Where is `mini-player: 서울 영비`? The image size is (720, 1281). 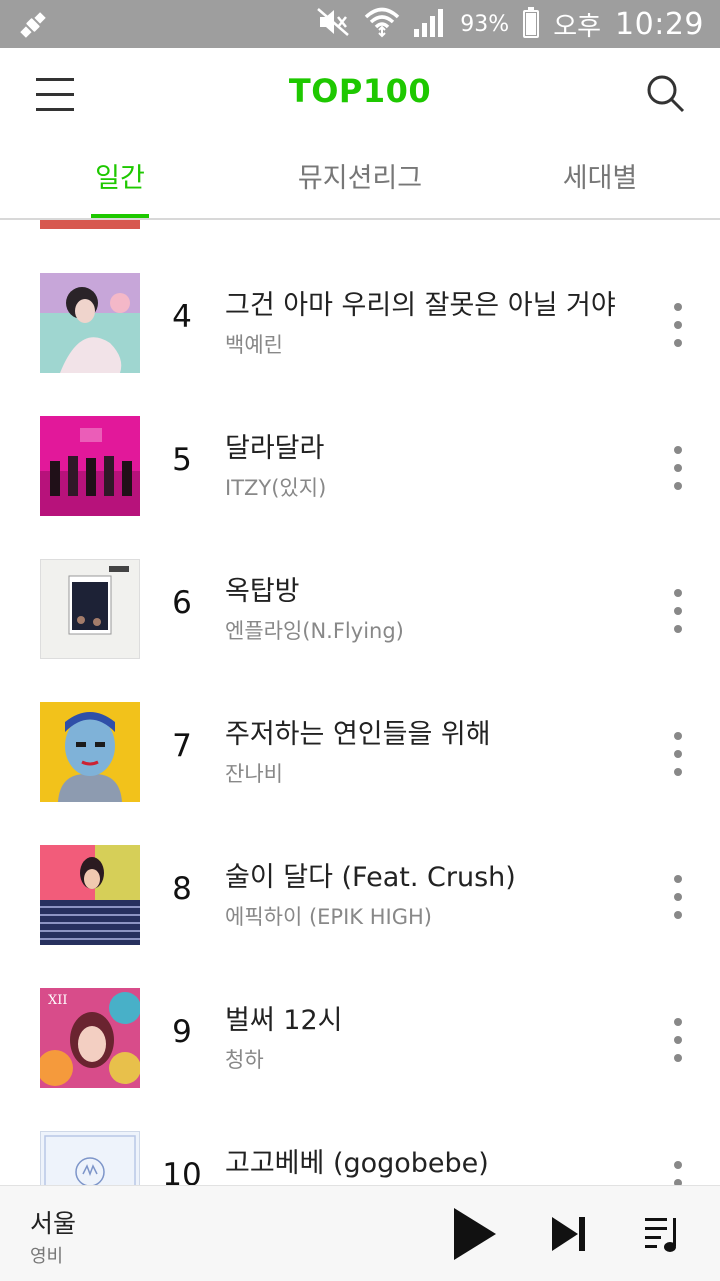
mini-player: 서울 영비 is located at coordinates (360, 1233).